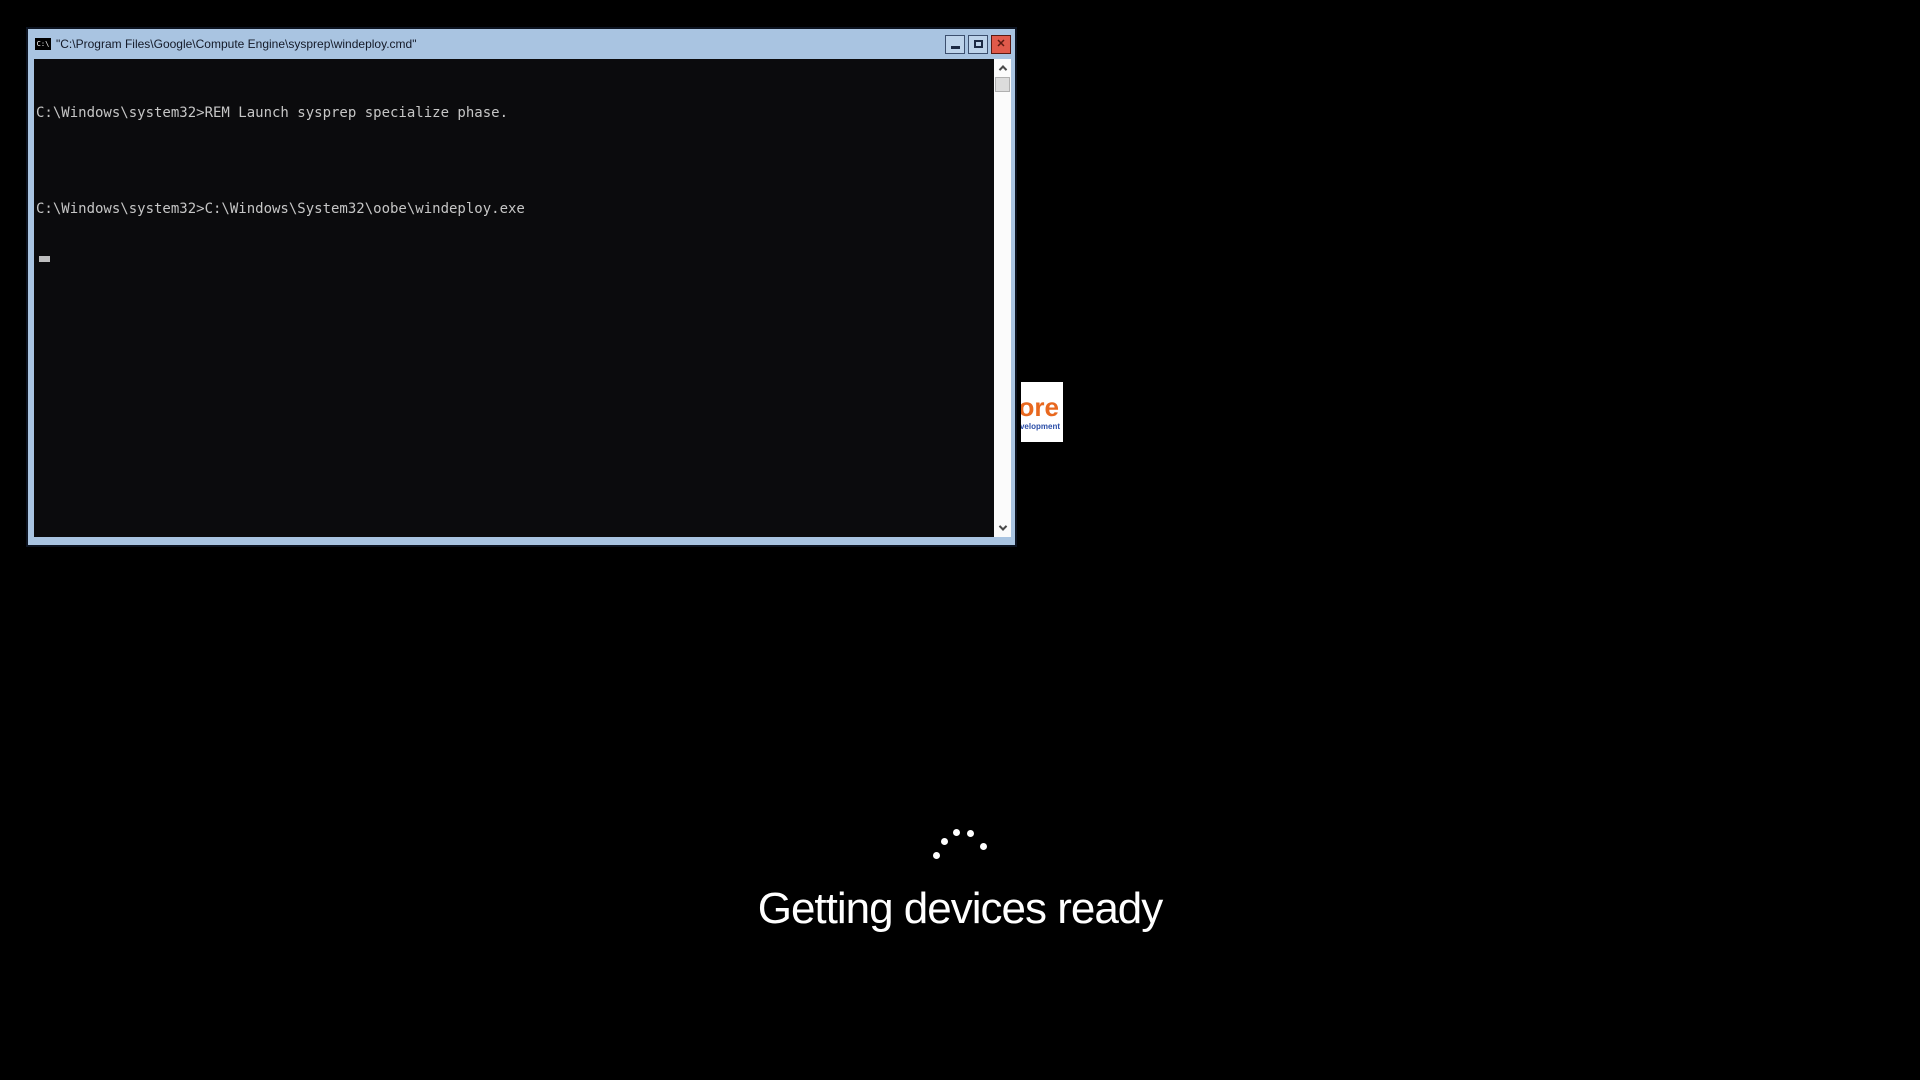 This screenshot has height=1080, width=1920. Describe the element at coordinates (1002, 298) in the screenshot. I see `scrollbar` at that location.